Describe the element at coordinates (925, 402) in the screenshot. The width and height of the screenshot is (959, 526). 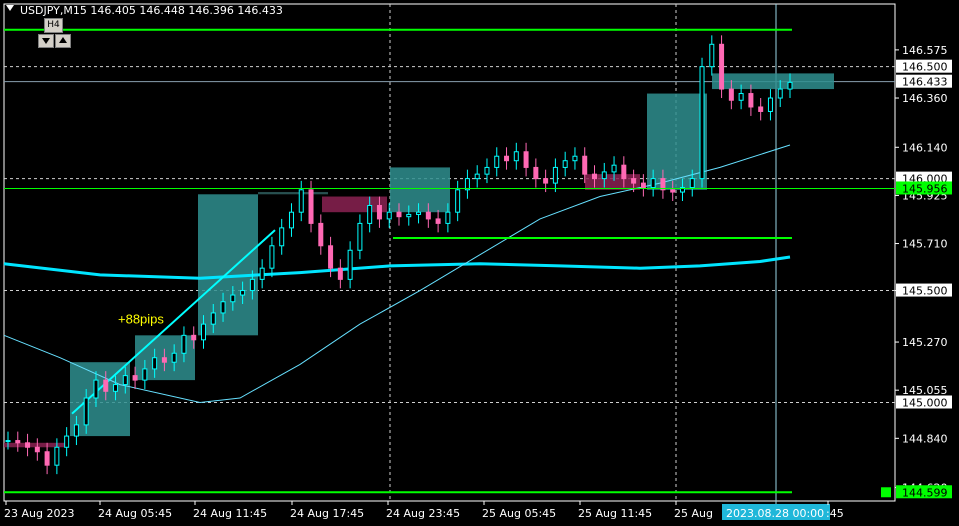
I see `price-label-5: 145.000` at that location.